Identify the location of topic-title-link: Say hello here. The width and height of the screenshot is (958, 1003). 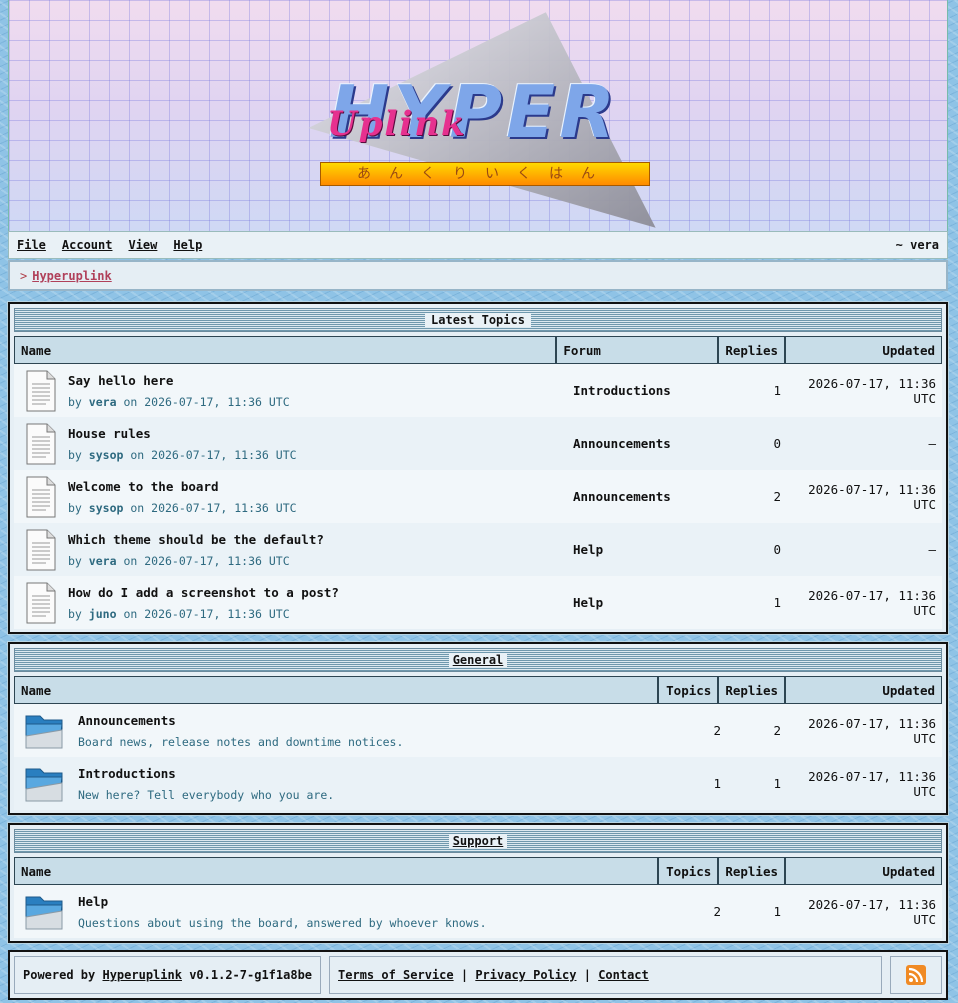
(179, 380).